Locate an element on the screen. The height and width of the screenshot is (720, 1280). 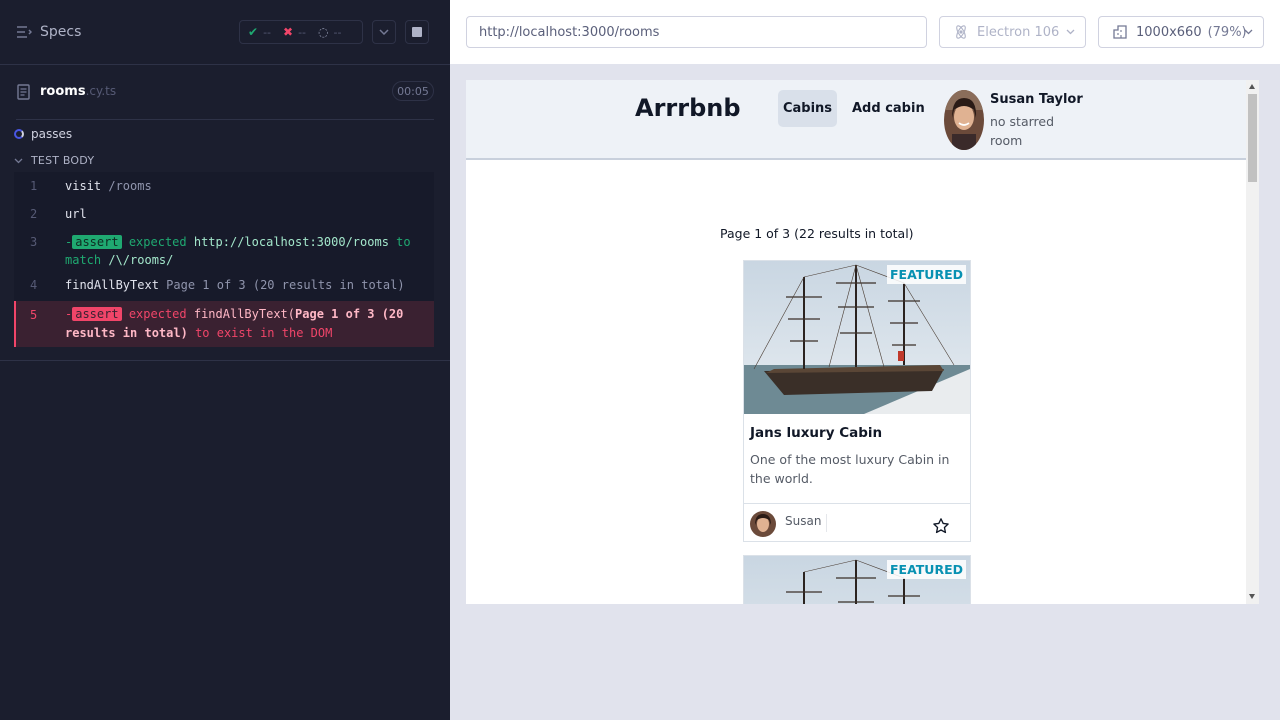
test-body-header: TEST BODY is located at coordinates (54, 160).